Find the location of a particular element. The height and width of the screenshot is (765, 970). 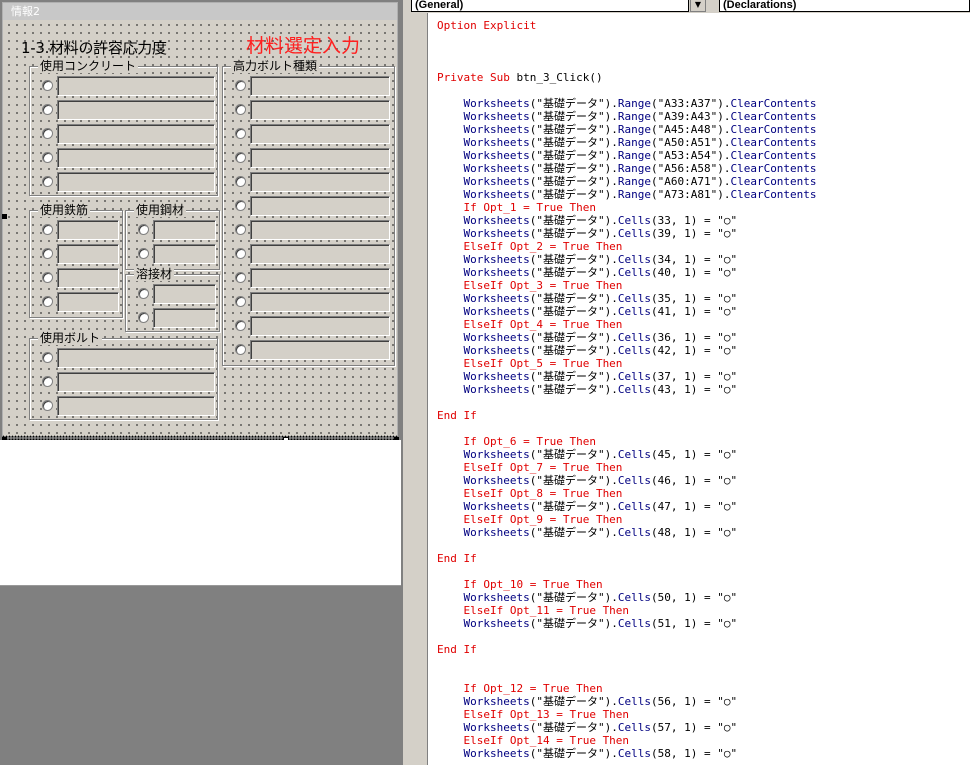

code-line: Worksheets("基礎データ").Cells(41, 1) = "○" is located at coordinates (627, 311).